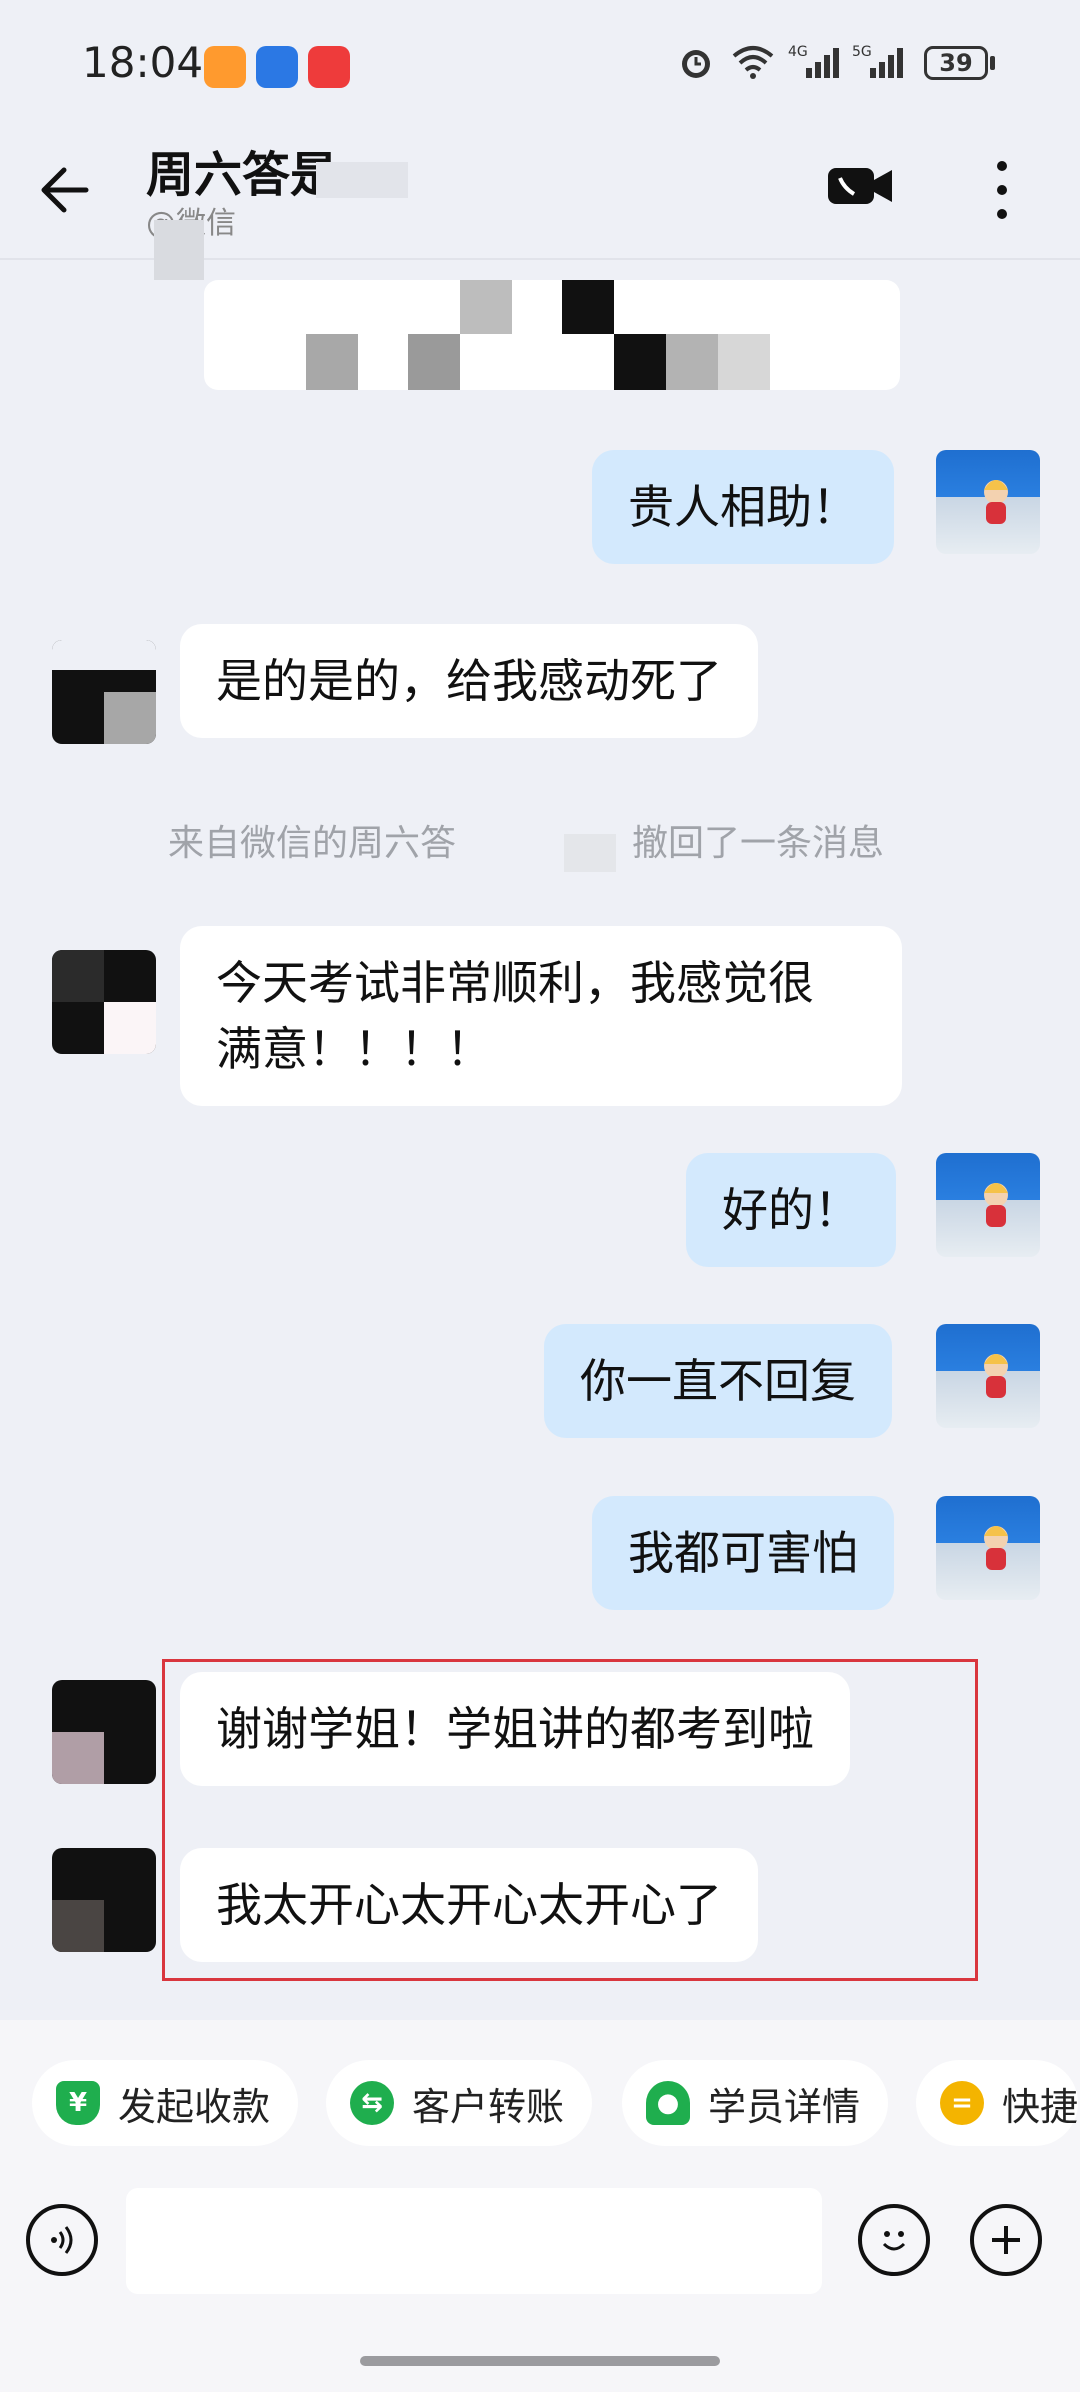 The height and width of the screenshot is (2392, 1080). I want to click on student-details-chip: ● 学员详情, so click(755, 2103).